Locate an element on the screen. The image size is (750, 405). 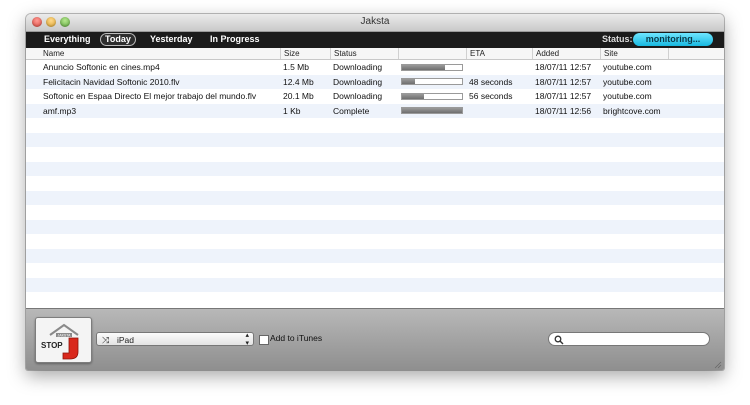
add-to-itunes-label: Add to iTunes is located at coordinates (296, 338).